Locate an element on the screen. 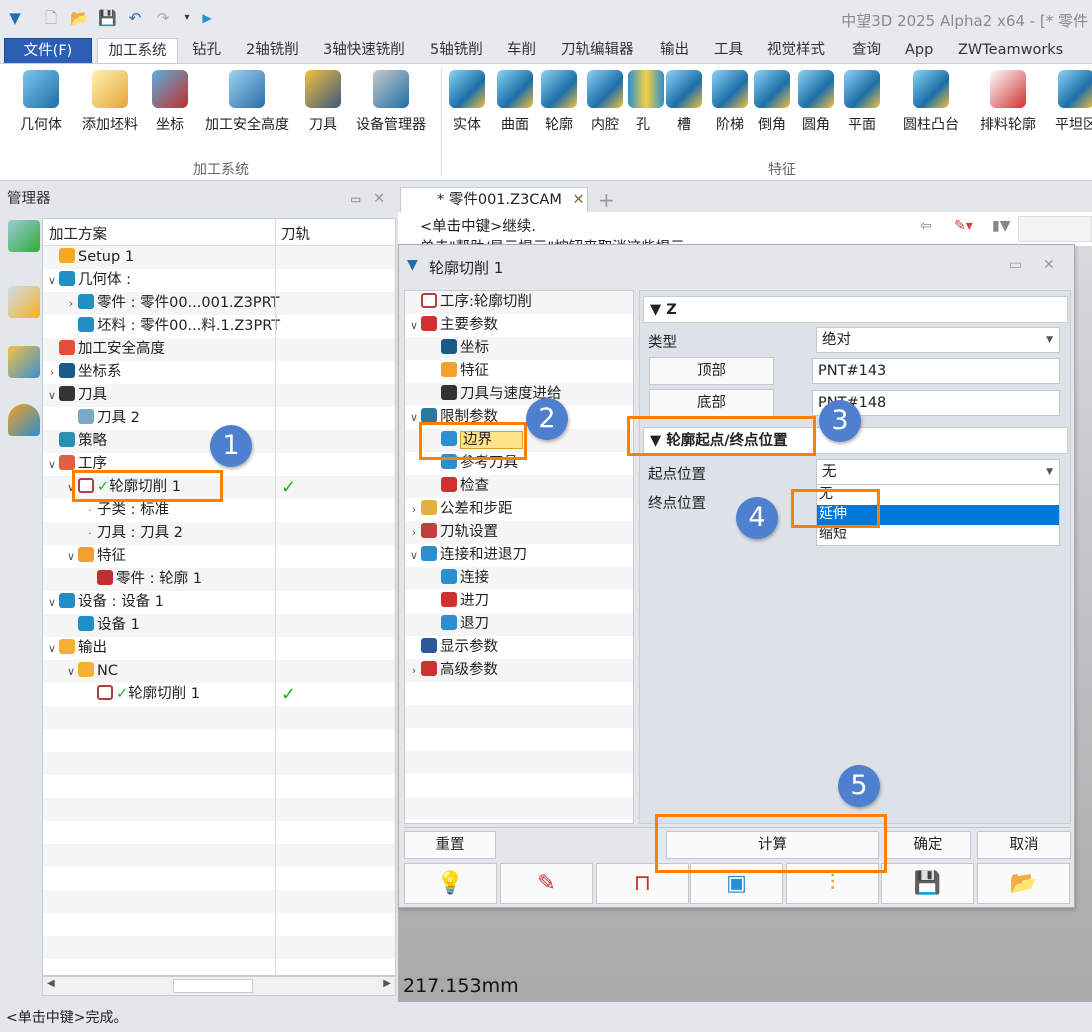 The height and width of the screenshot is (1032, 1092). horizontal-scrollbar: ◀ ▶ is located at coordinates (219, 986).